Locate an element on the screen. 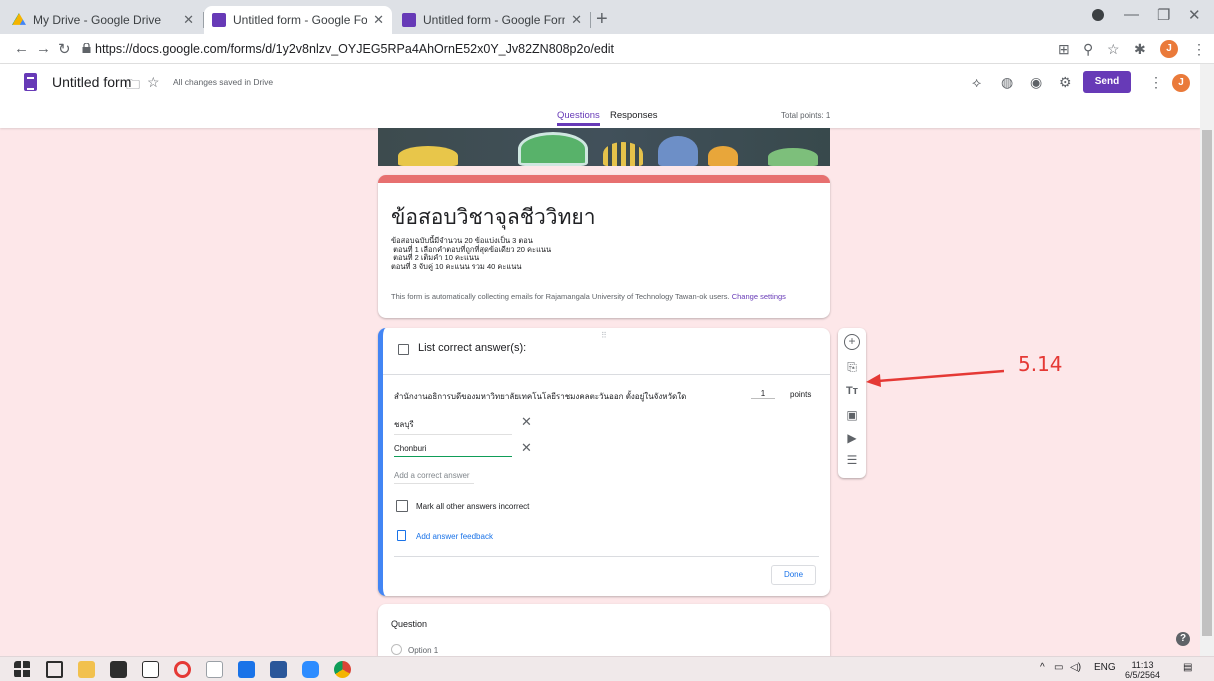 The image size is (1214, 681). settings-gear-icon: ⚙ is located at coordinates (1065, 82).